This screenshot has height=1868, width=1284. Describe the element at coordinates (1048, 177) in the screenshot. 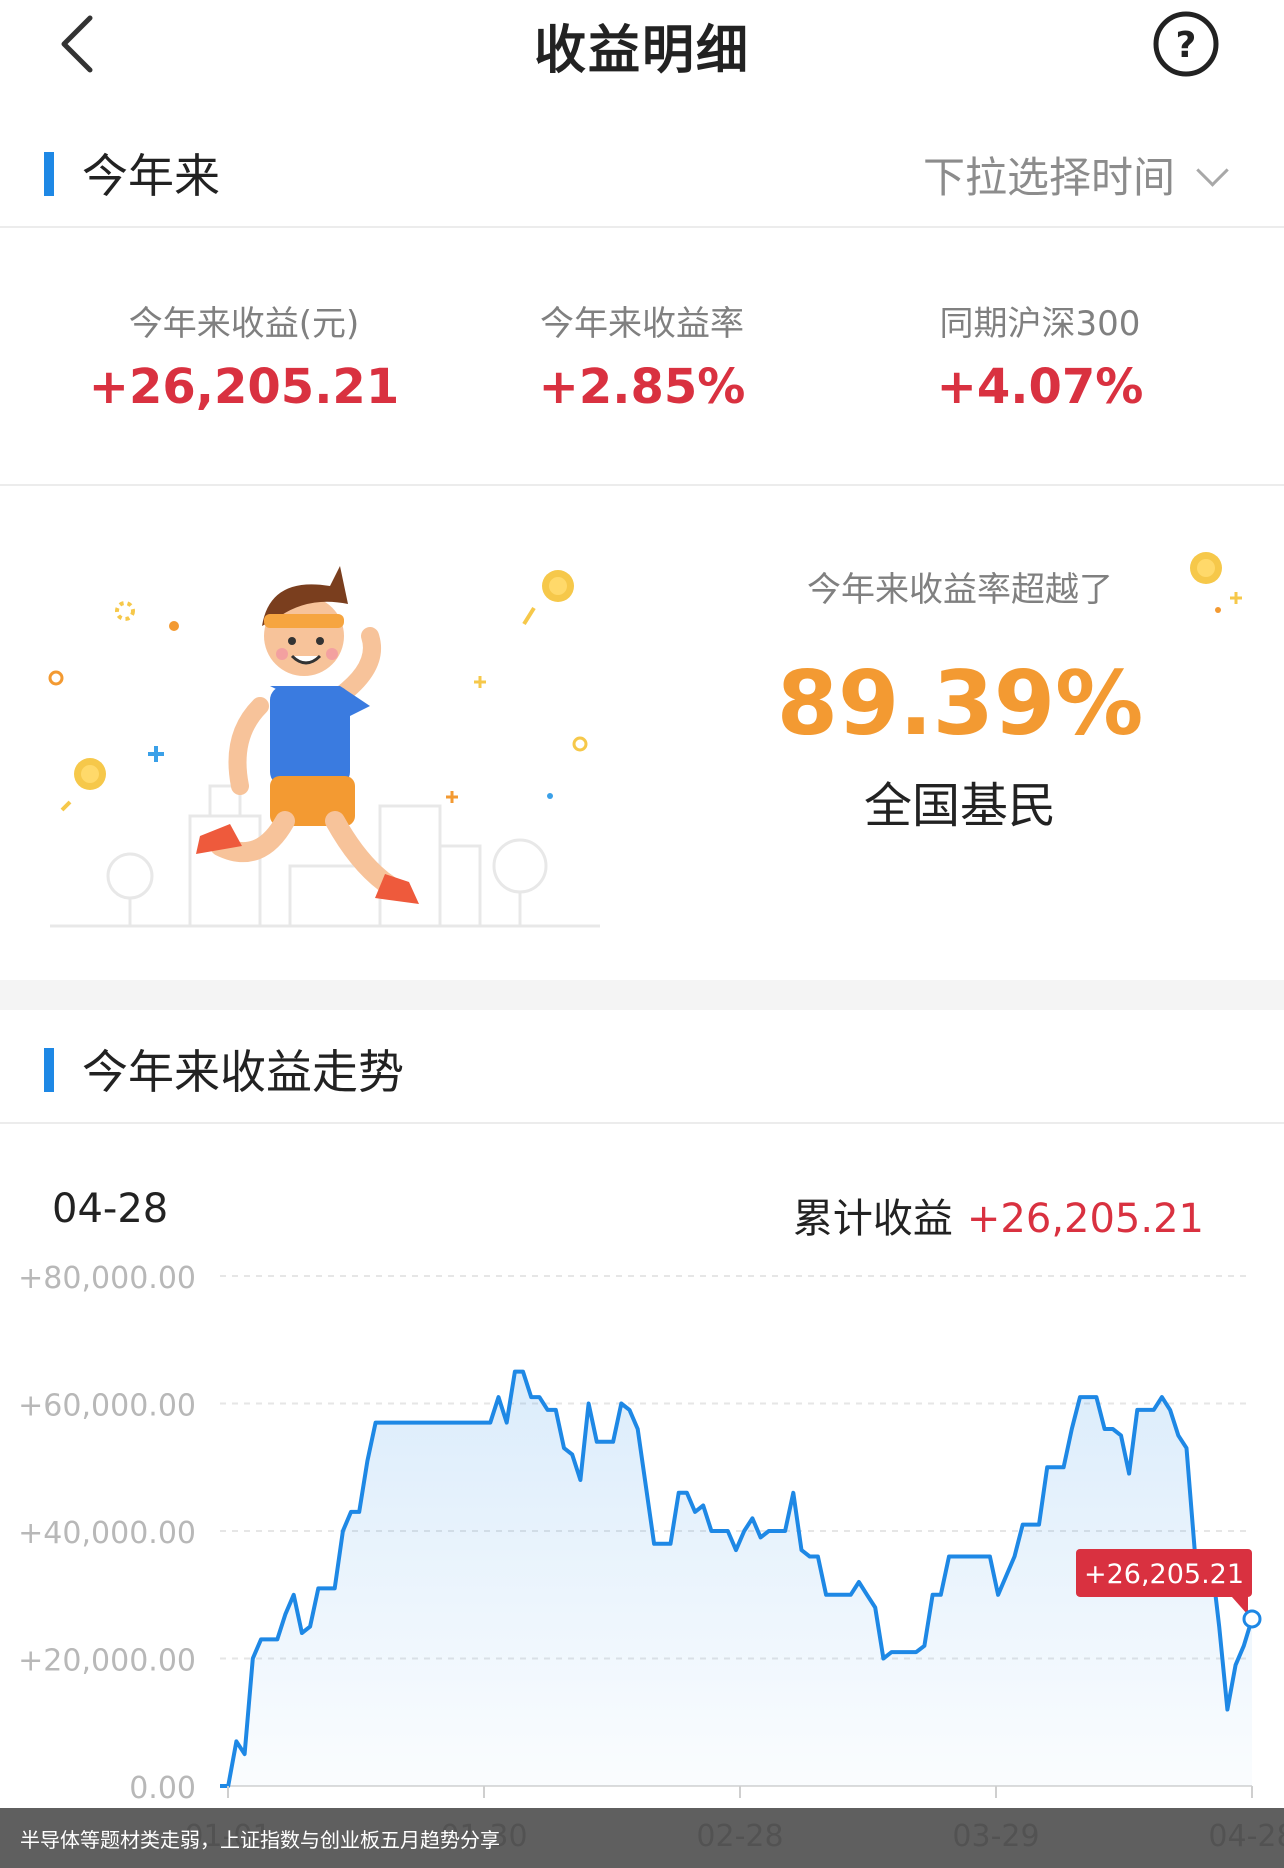

I see `time-range-dropdown-label: 下拉选择时间` at that location.